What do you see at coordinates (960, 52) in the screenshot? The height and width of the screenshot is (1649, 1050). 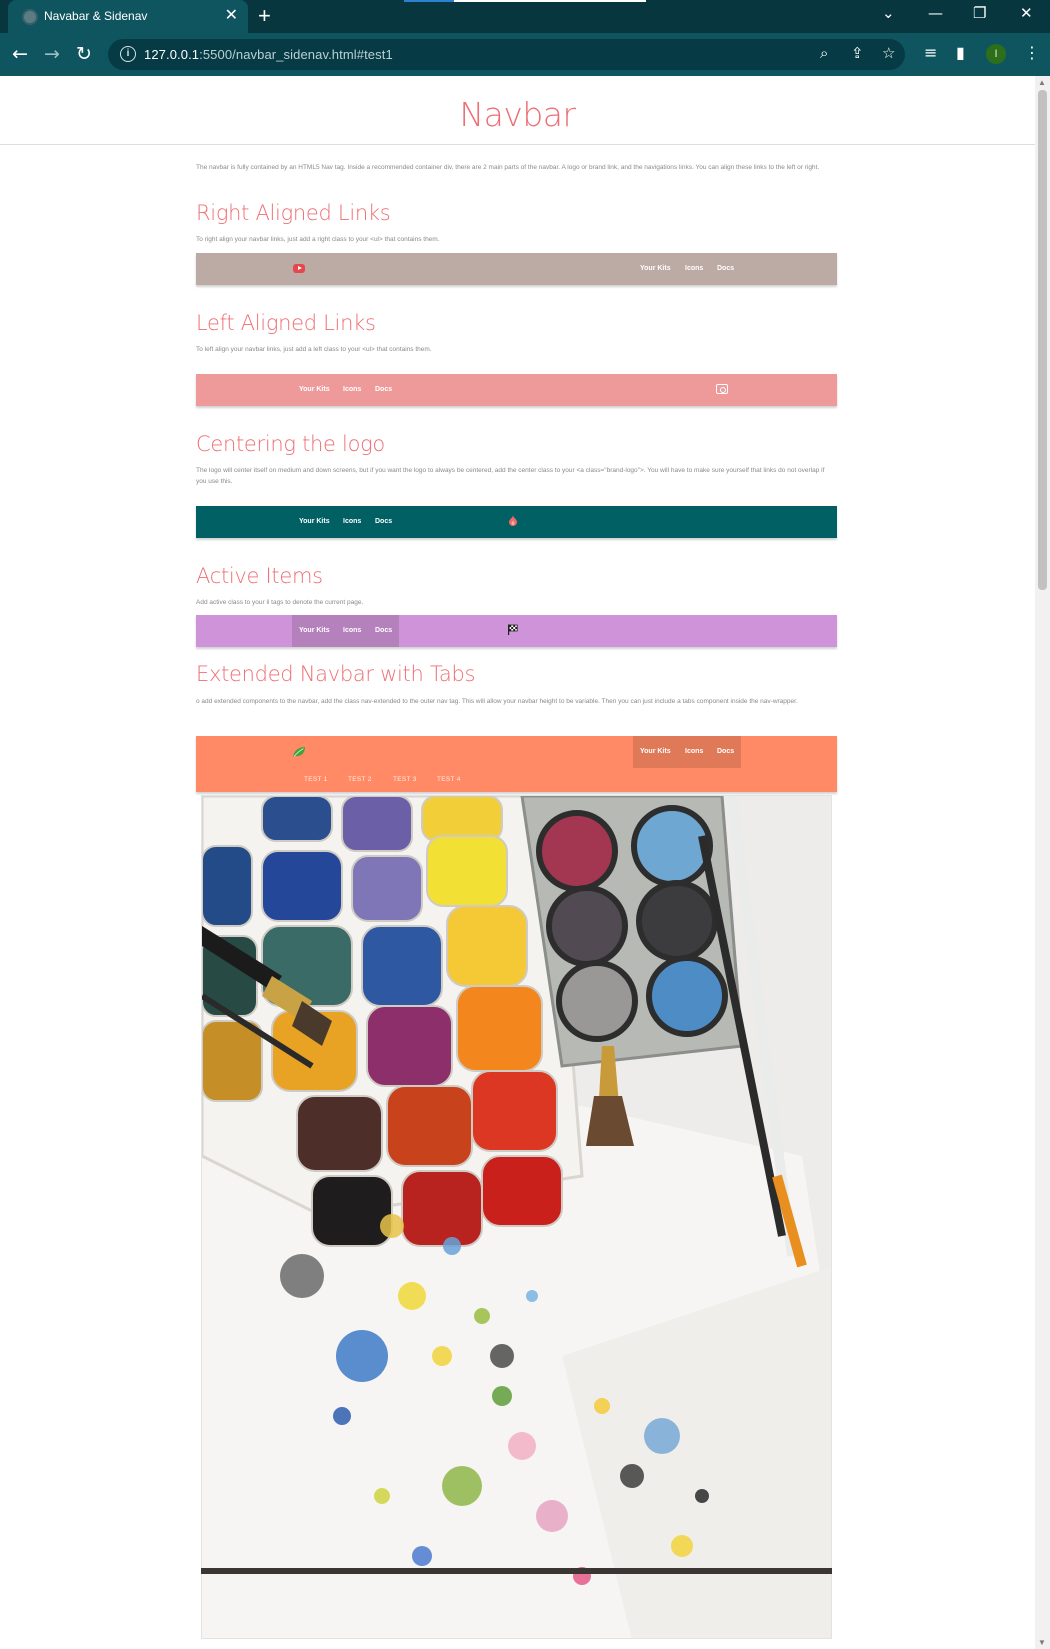 I see `side-panel-icon: ▮` at bounding box center [960, 52].